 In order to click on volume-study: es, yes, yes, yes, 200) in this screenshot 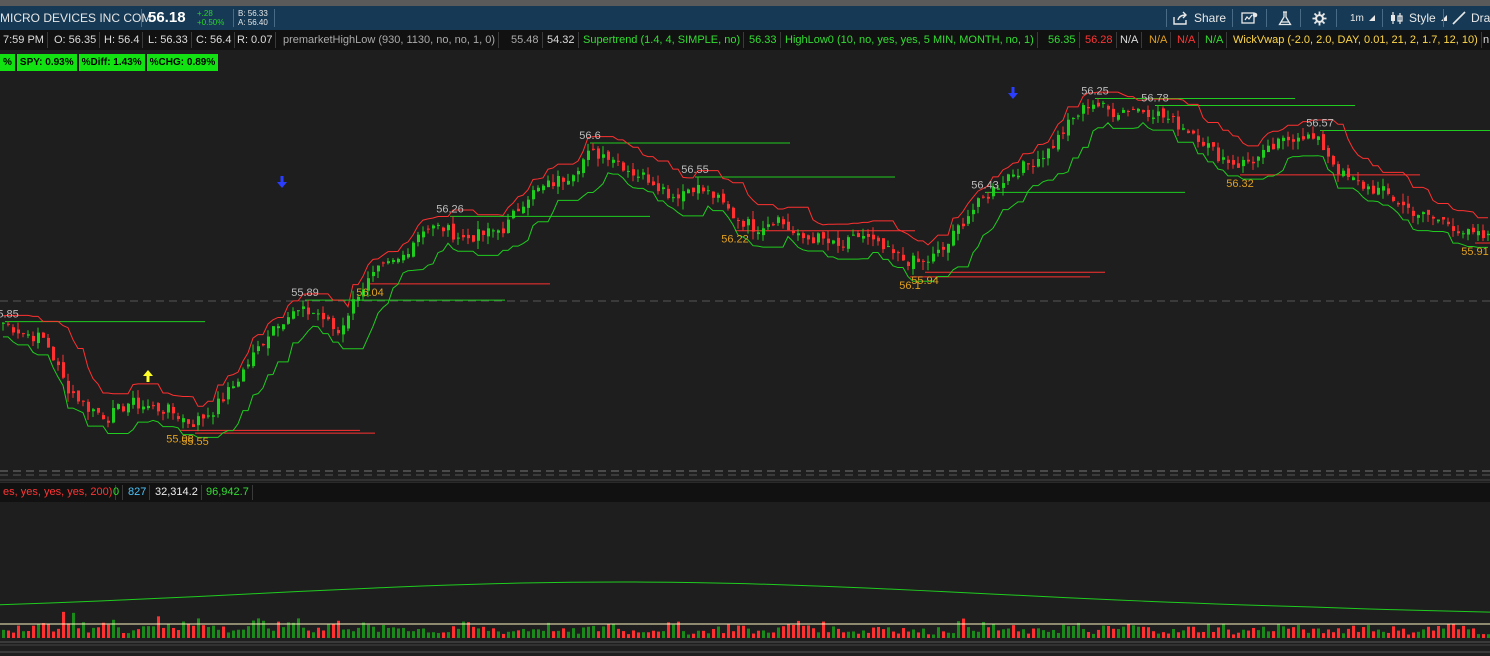, I will do `click(58, 492)`.